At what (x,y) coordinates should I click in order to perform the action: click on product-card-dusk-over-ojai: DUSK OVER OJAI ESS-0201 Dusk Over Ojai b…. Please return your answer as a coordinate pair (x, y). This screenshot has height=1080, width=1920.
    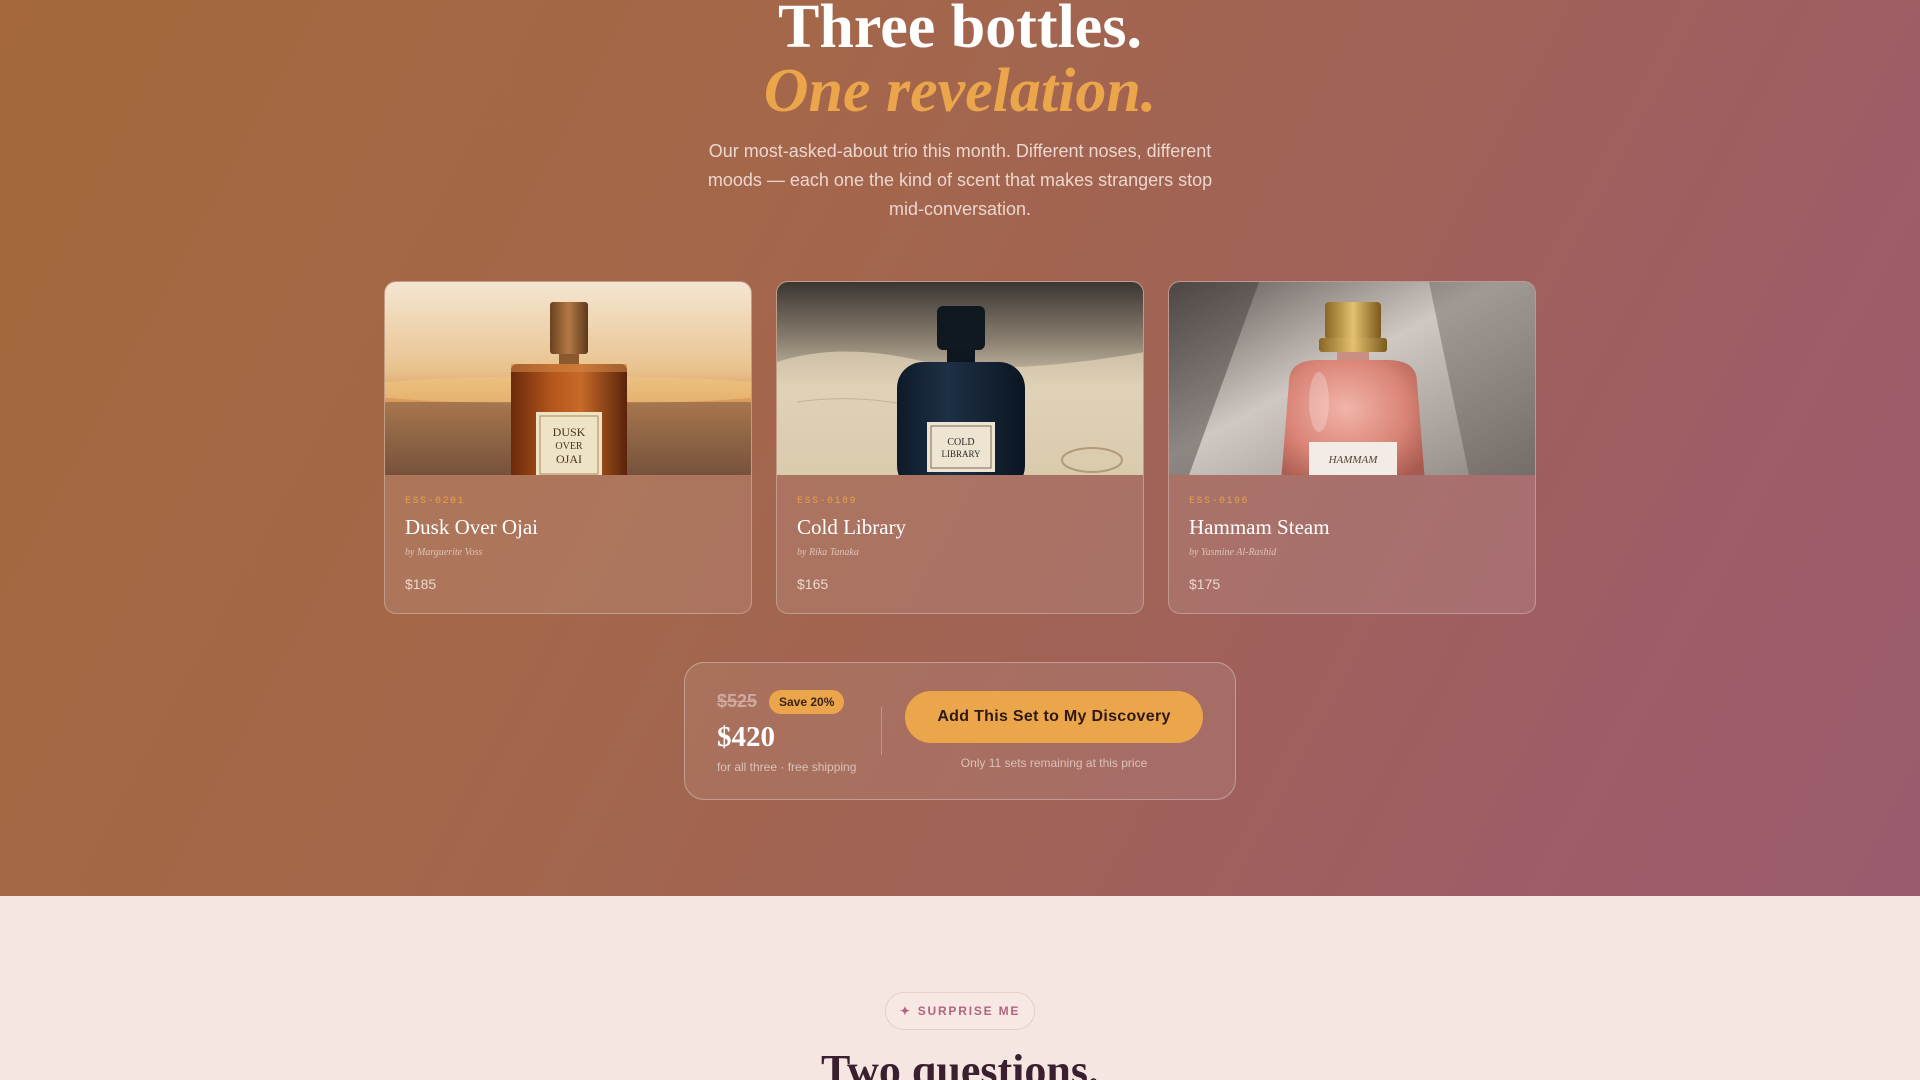
    Looking at the image, I should click on (568, 447).